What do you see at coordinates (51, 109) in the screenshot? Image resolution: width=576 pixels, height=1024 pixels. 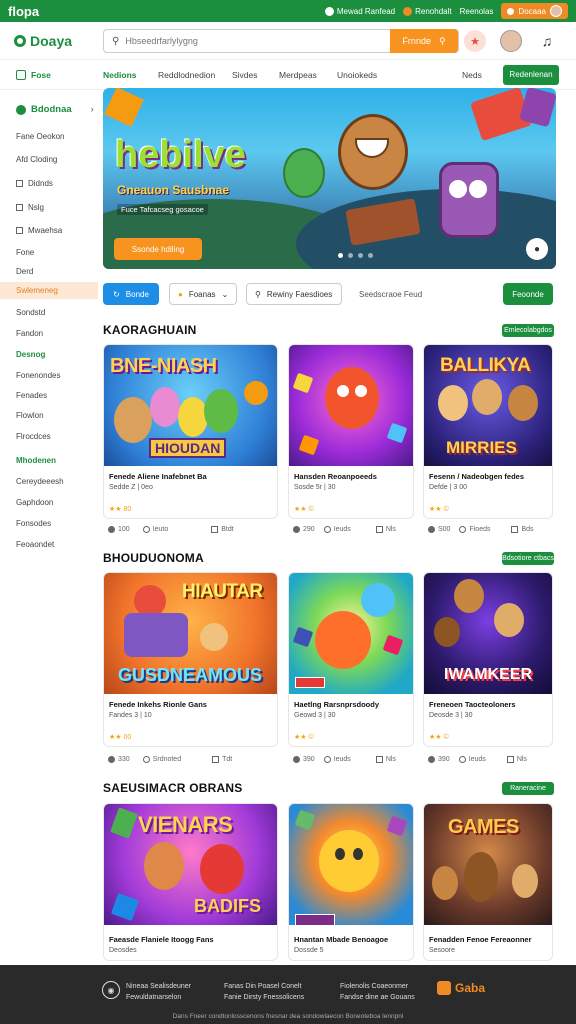 I see `sidebar-header-label: Bdodnaa` at bounding box center [51, 109].